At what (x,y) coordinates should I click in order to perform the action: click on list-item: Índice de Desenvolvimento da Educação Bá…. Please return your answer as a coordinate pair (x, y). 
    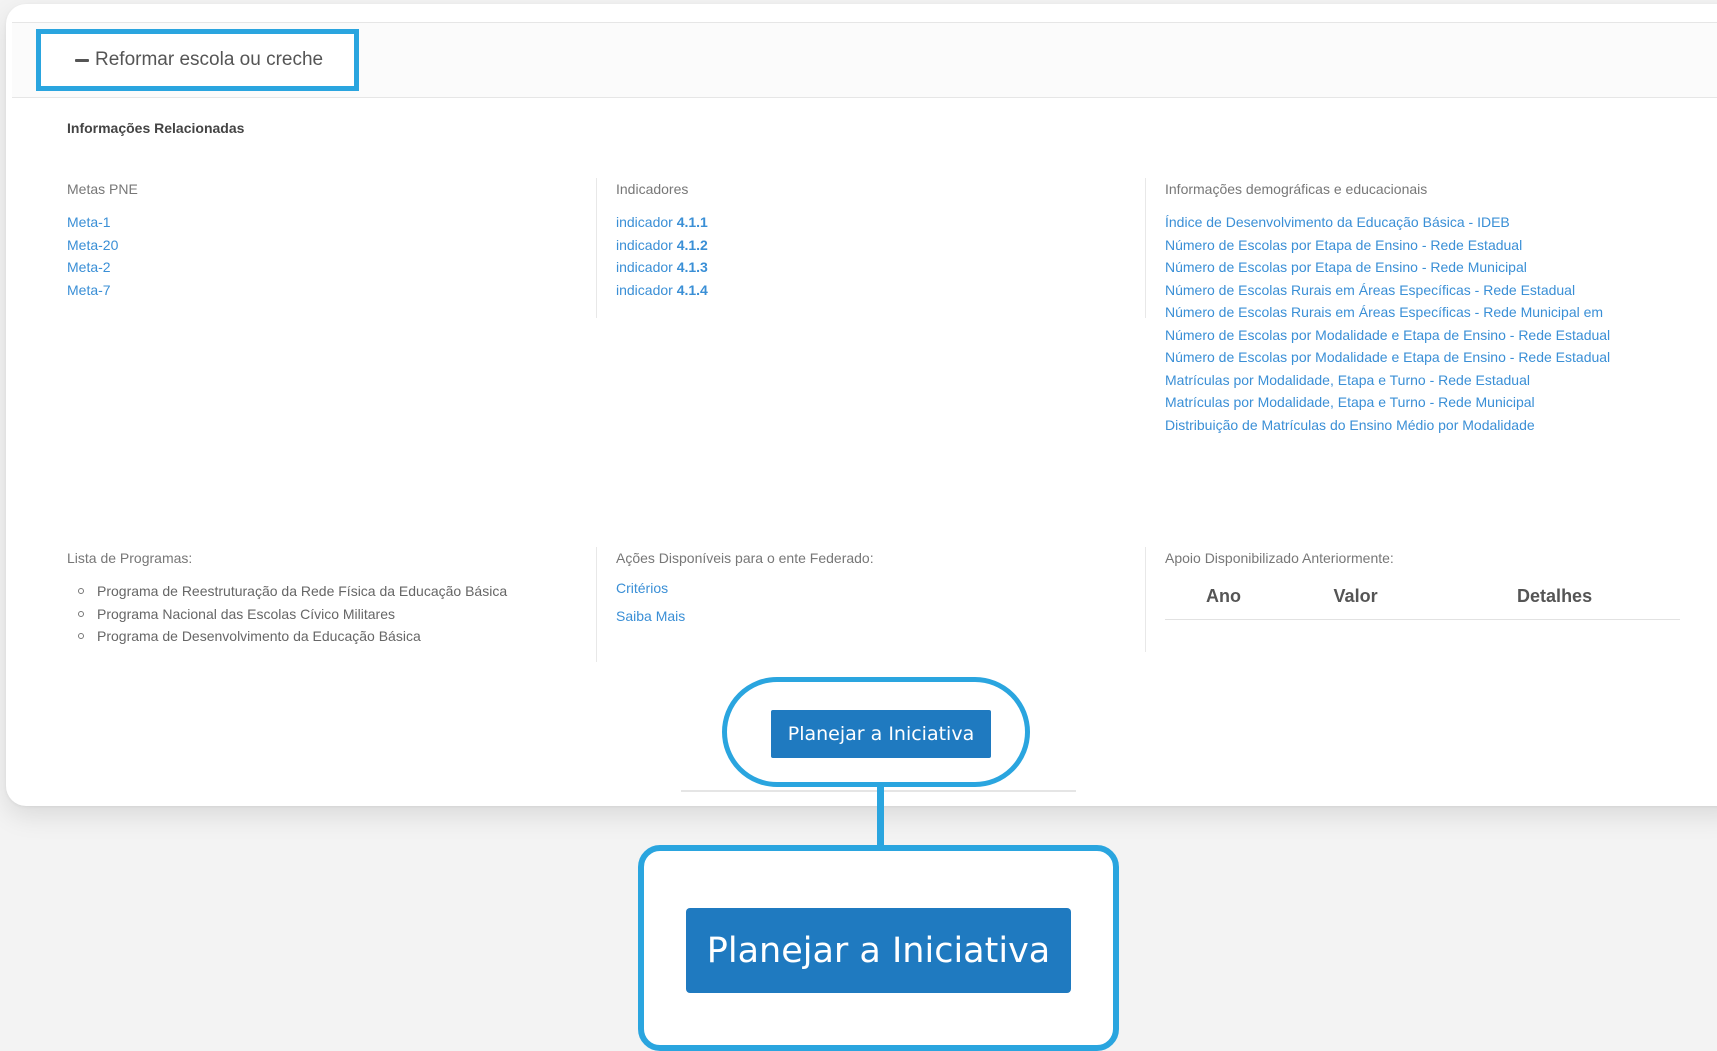
    Looking at the image, I should click on (1425, 222).